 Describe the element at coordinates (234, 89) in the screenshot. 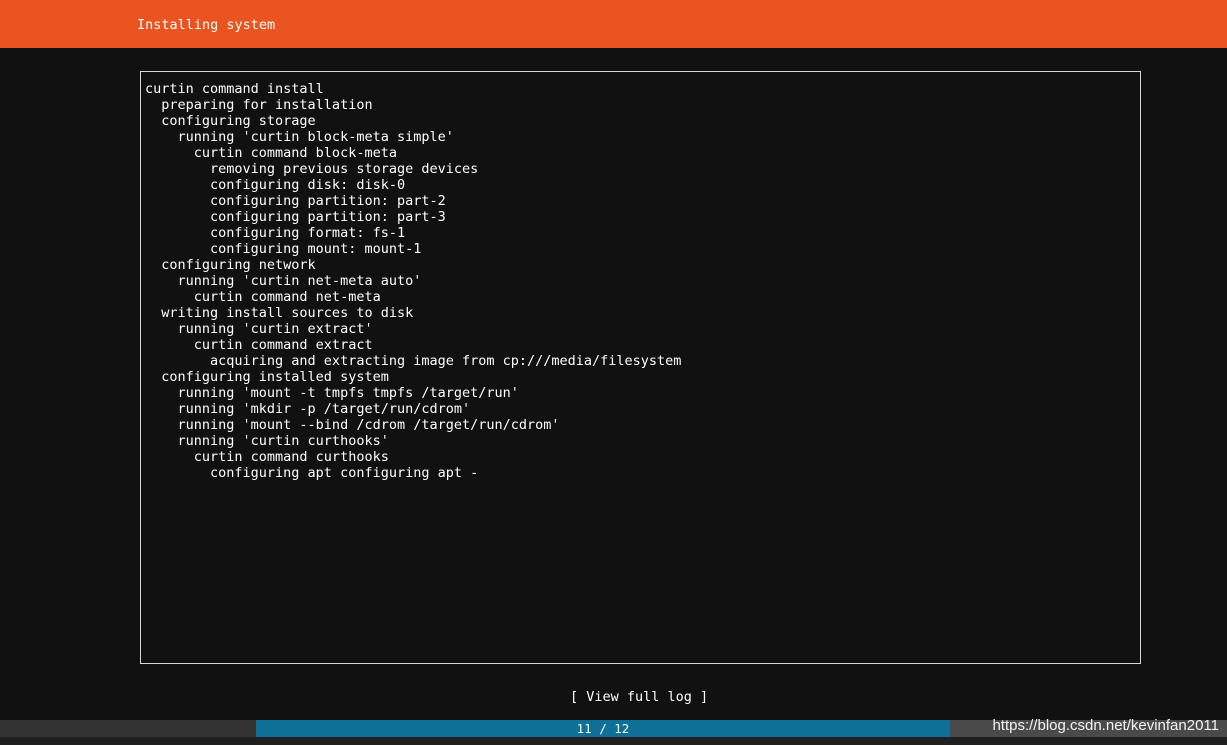

I see `log-line: curtin command install` at that location.